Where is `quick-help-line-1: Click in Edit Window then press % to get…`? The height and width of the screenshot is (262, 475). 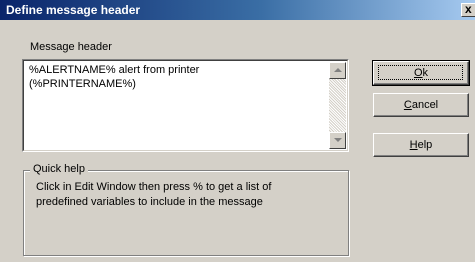 quick-help-line-1: Click in Edit Window then press % to get… is located at coordinates (154, 187).